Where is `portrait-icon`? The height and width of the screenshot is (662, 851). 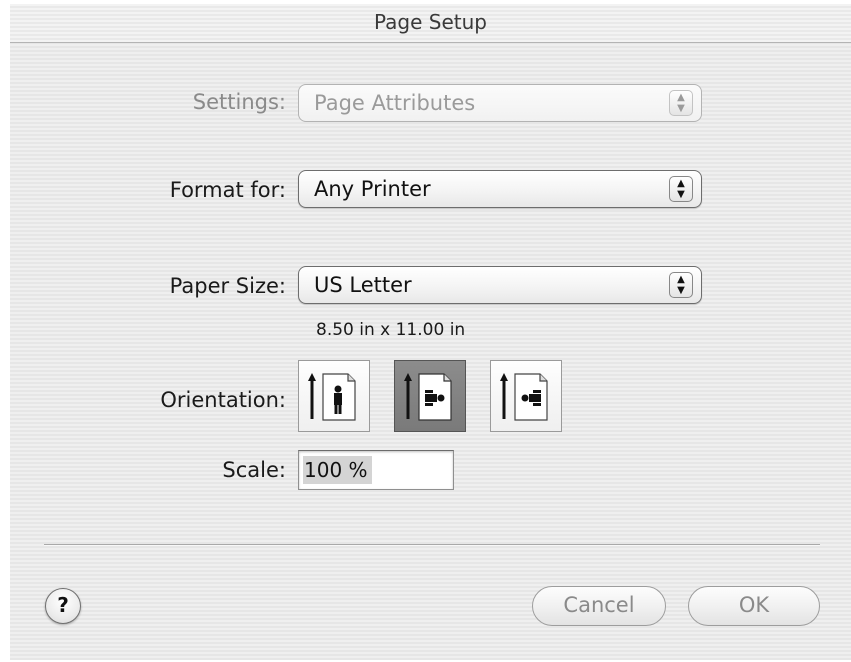
portrait-icon is located at coordinates (332, 397).